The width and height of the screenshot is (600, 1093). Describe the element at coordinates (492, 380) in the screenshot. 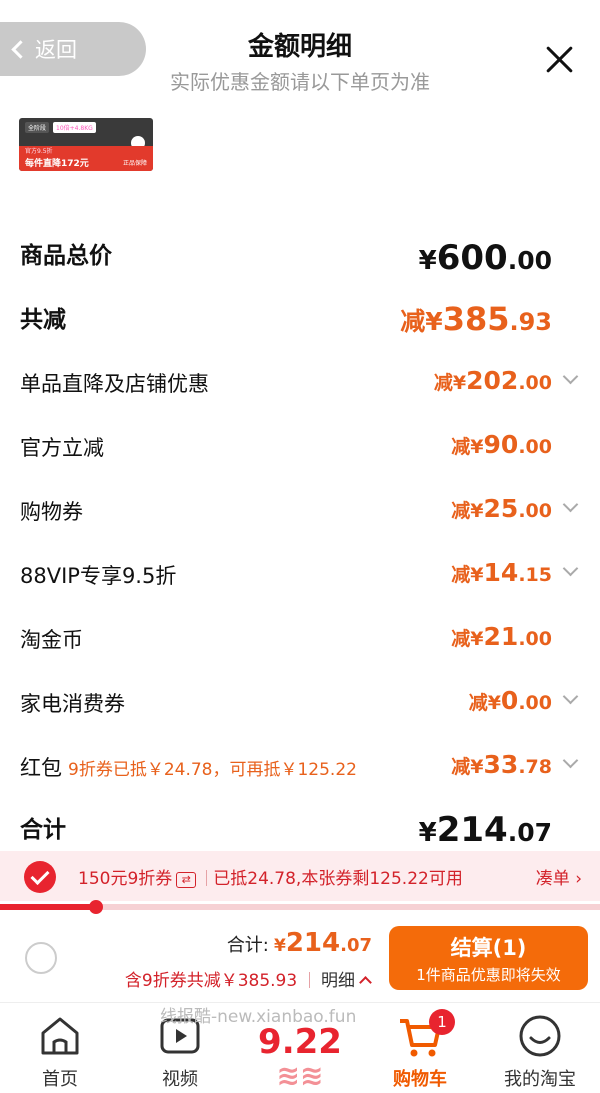

I see `row-value: 减¥202.00` at that location.